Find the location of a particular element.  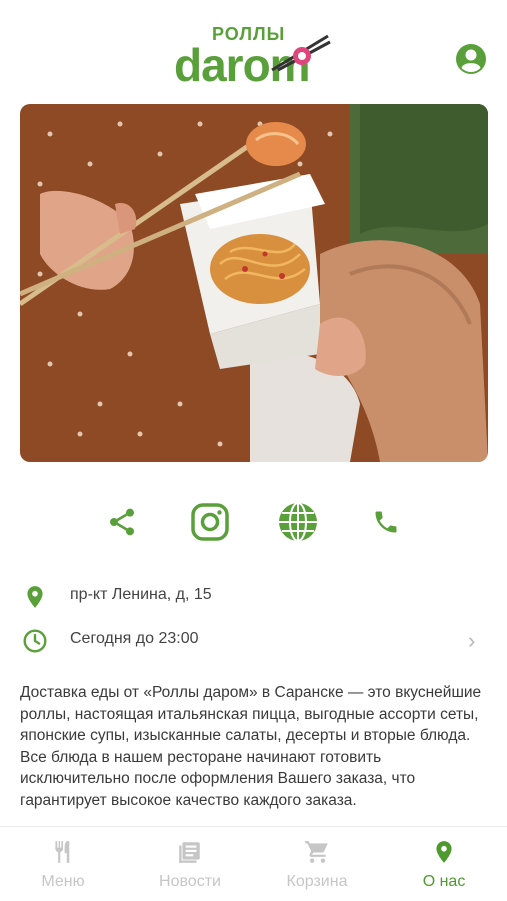

globe-icon is located at coordinates (298, 522).